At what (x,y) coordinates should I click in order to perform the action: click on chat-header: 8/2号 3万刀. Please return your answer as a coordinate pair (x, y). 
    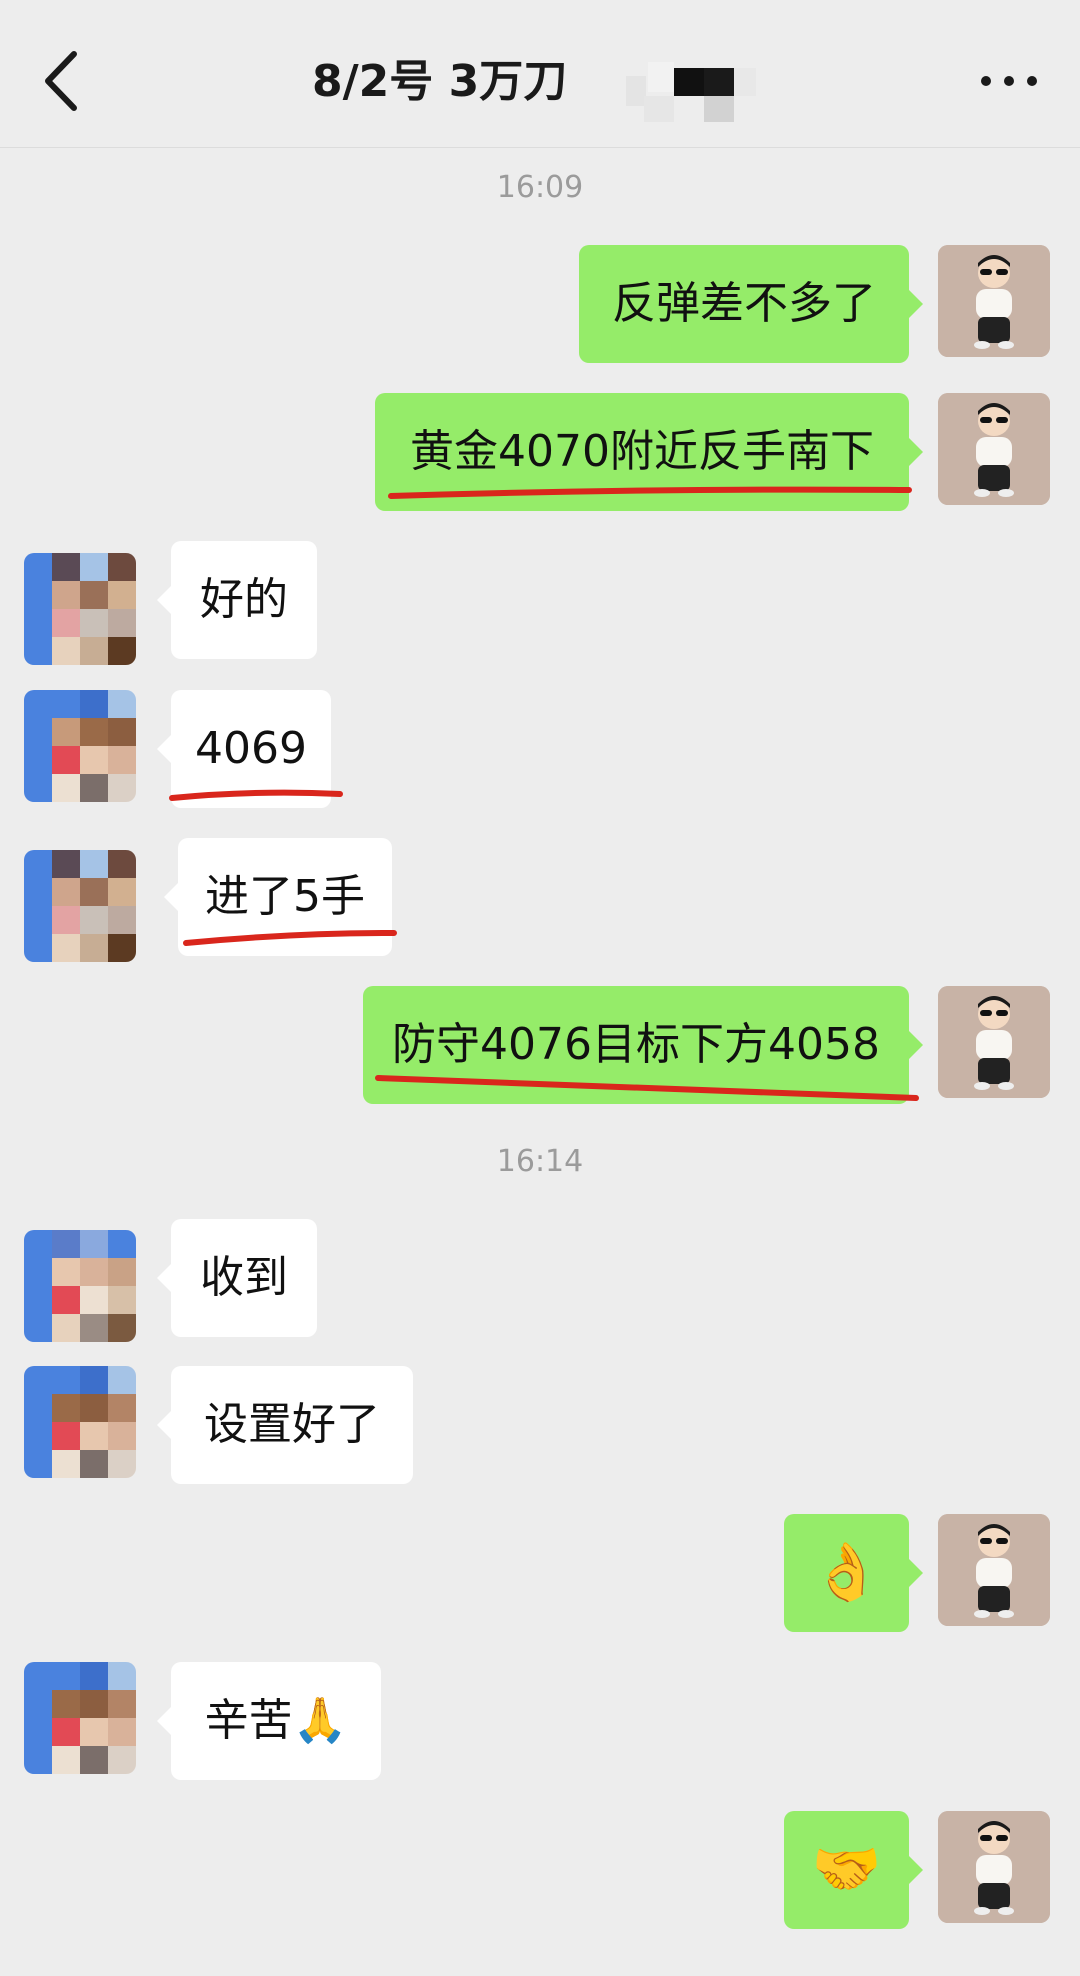
    Looking at the image, I should click on (540, 74).